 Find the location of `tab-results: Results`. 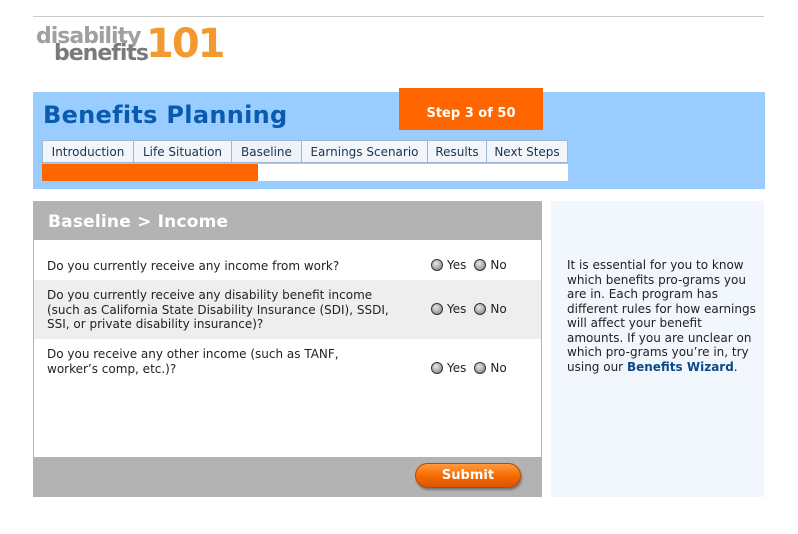

tab-results: Results is located at coordinates (456, 151).